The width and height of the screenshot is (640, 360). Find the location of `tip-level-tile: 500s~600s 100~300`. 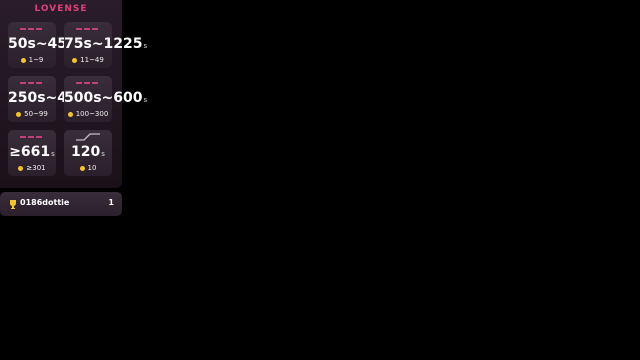

tip-level-tile: 500s~600s 100~300 is located at coordinates (106, 99).